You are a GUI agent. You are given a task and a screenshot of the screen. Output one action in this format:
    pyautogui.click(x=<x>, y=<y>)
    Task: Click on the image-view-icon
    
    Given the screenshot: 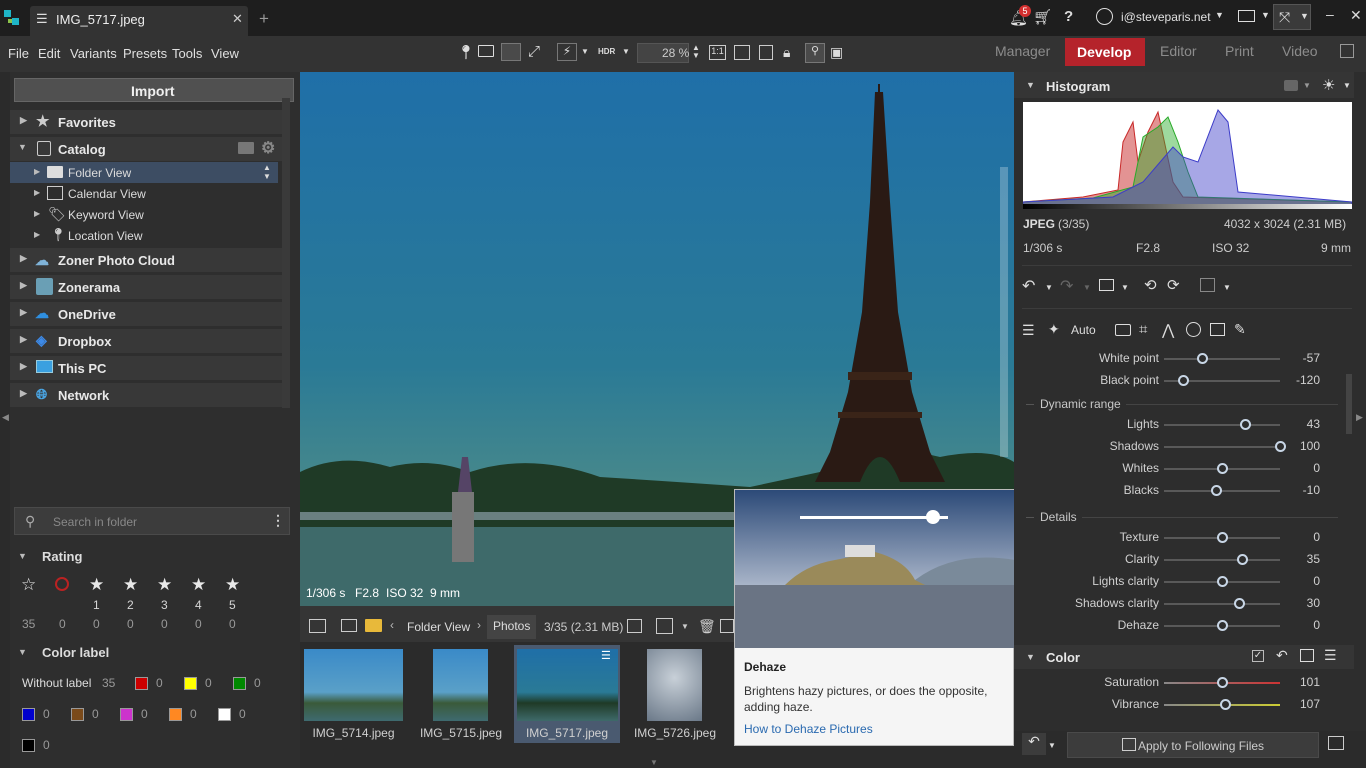 What is the action you would take?
    pyautogui.click(x=511, y=52)
    